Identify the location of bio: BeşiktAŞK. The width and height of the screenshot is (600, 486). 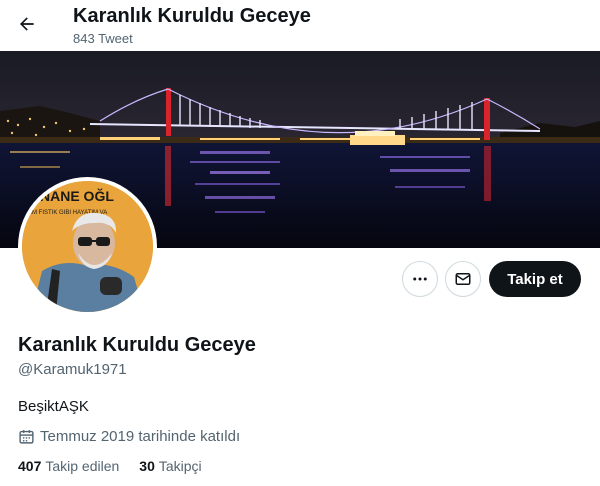
(53, 406).